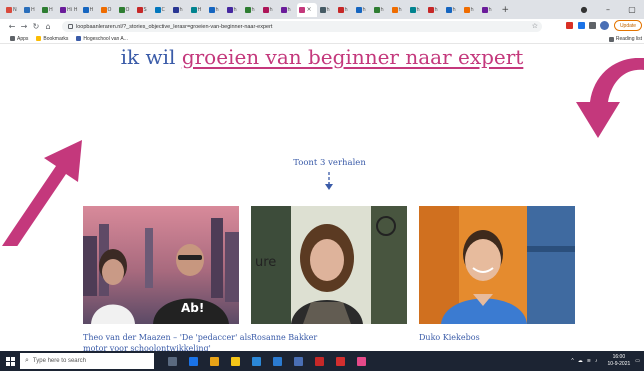  I want to click on browser-tab: C, so click(161, 10).